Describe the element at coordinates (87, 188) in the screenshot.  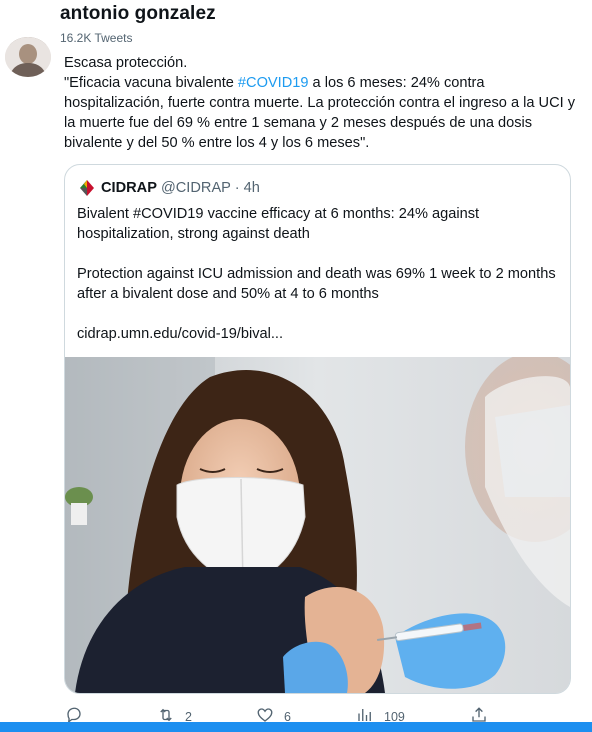
I see `cidrap-logo-icon` at that location.